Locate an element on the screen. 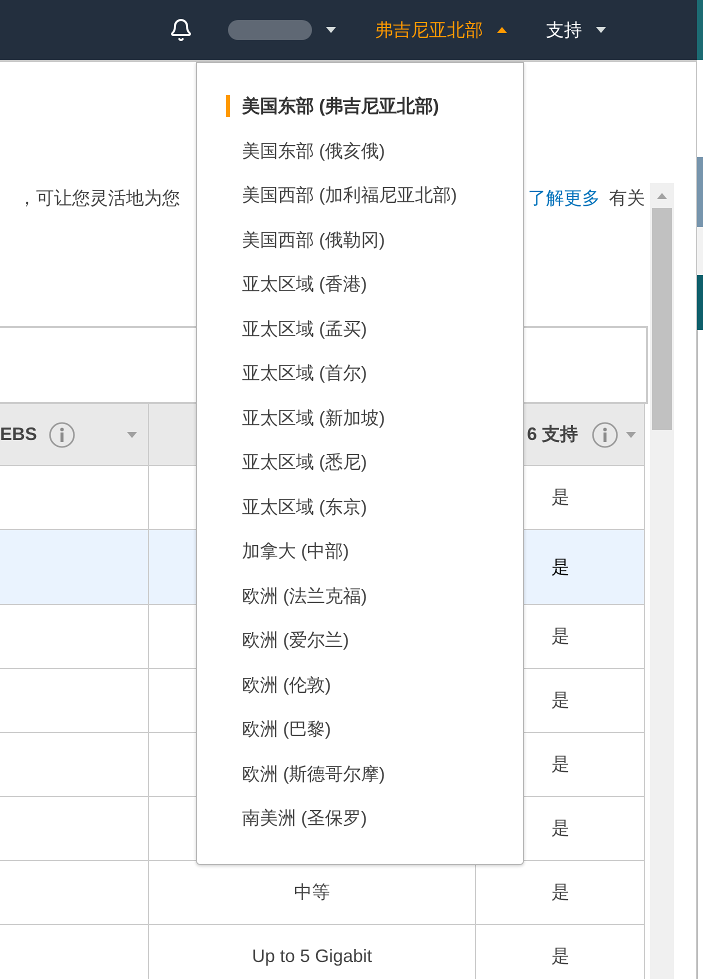 This screenshot has height=979, width=703. table-cell: Up to 5 Gigabit is located at coordinates (312, 952).